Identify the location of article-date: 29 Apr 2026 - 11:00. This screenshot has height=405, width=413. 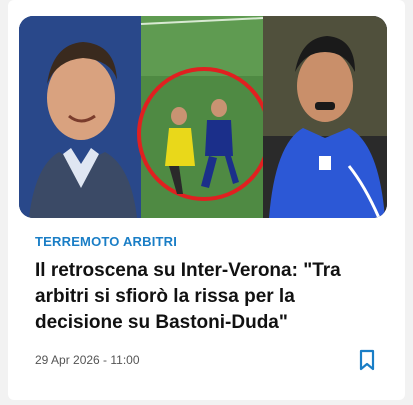
(87, 360).